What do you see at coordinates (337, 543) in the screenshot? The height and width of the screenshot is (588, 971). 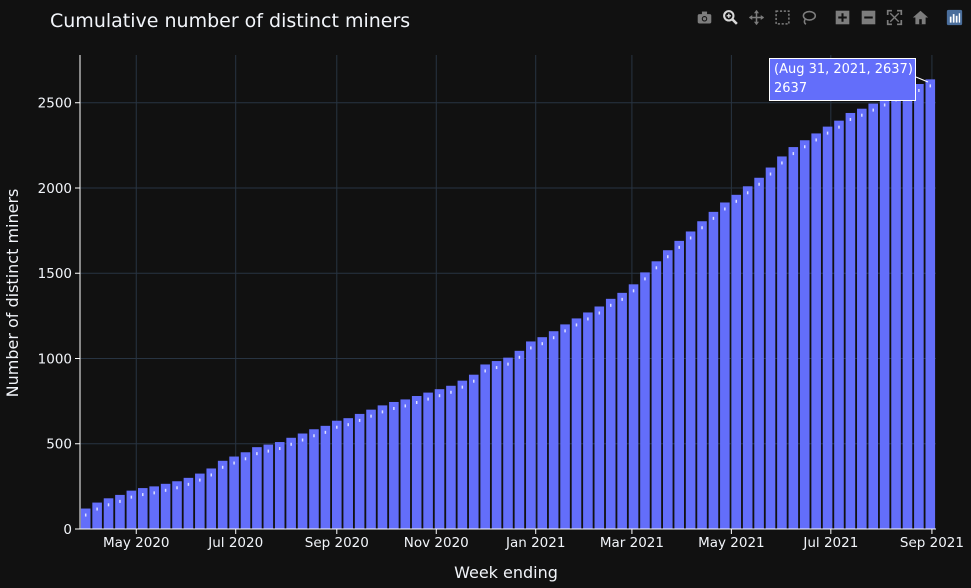 I see `x-tick-label: Sep 2020` at bounding box center [337, 543].